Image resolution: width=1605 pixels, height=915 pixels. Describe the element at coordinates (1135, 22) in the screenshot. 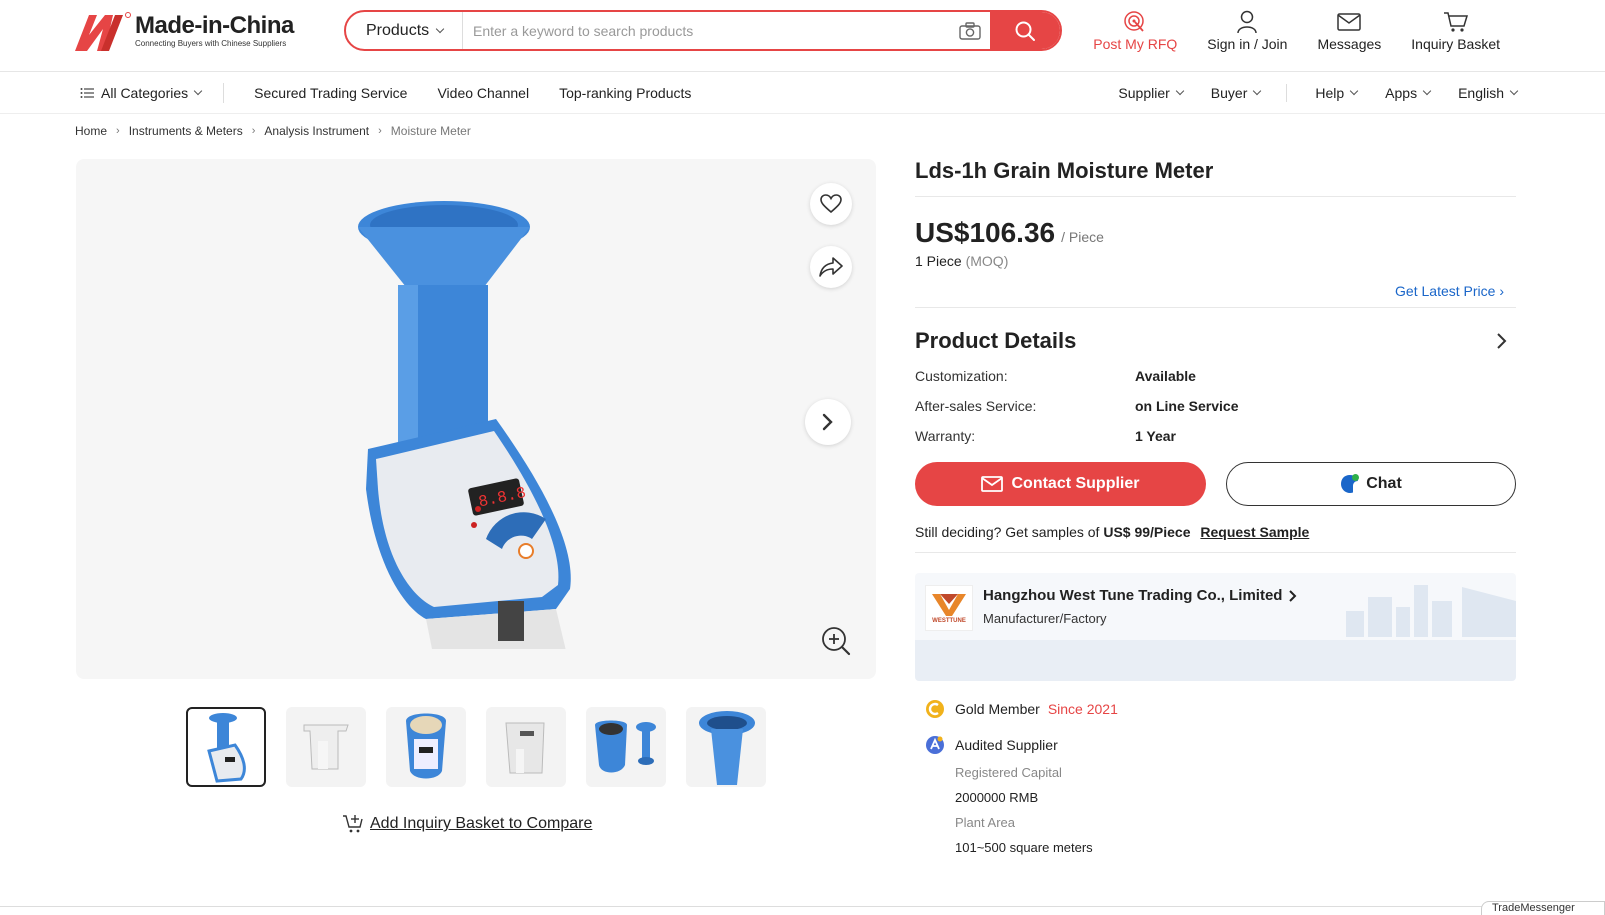

I see `rfq-target-icon` at that location.